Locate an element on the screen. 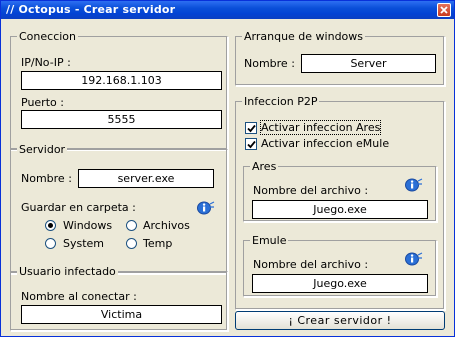 The image size is (455, 337). title-bar: // Octopus - Crear servidor is located at coordinates (227, 10).